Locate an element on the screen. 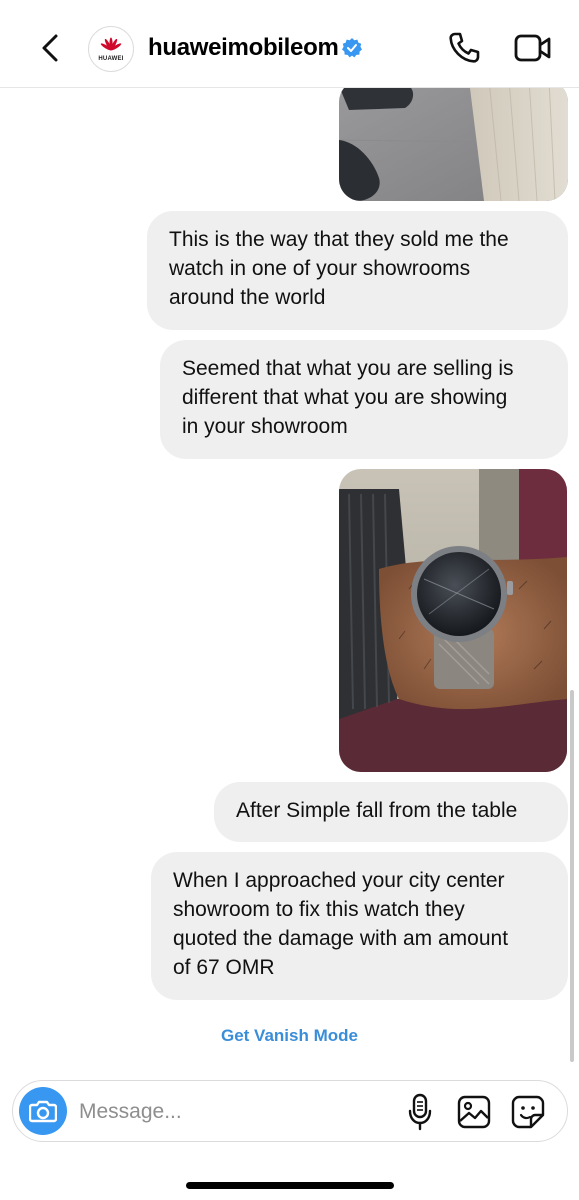  chat-header: HUAWEI huaweimobileom is located at coordinates (289, 44).